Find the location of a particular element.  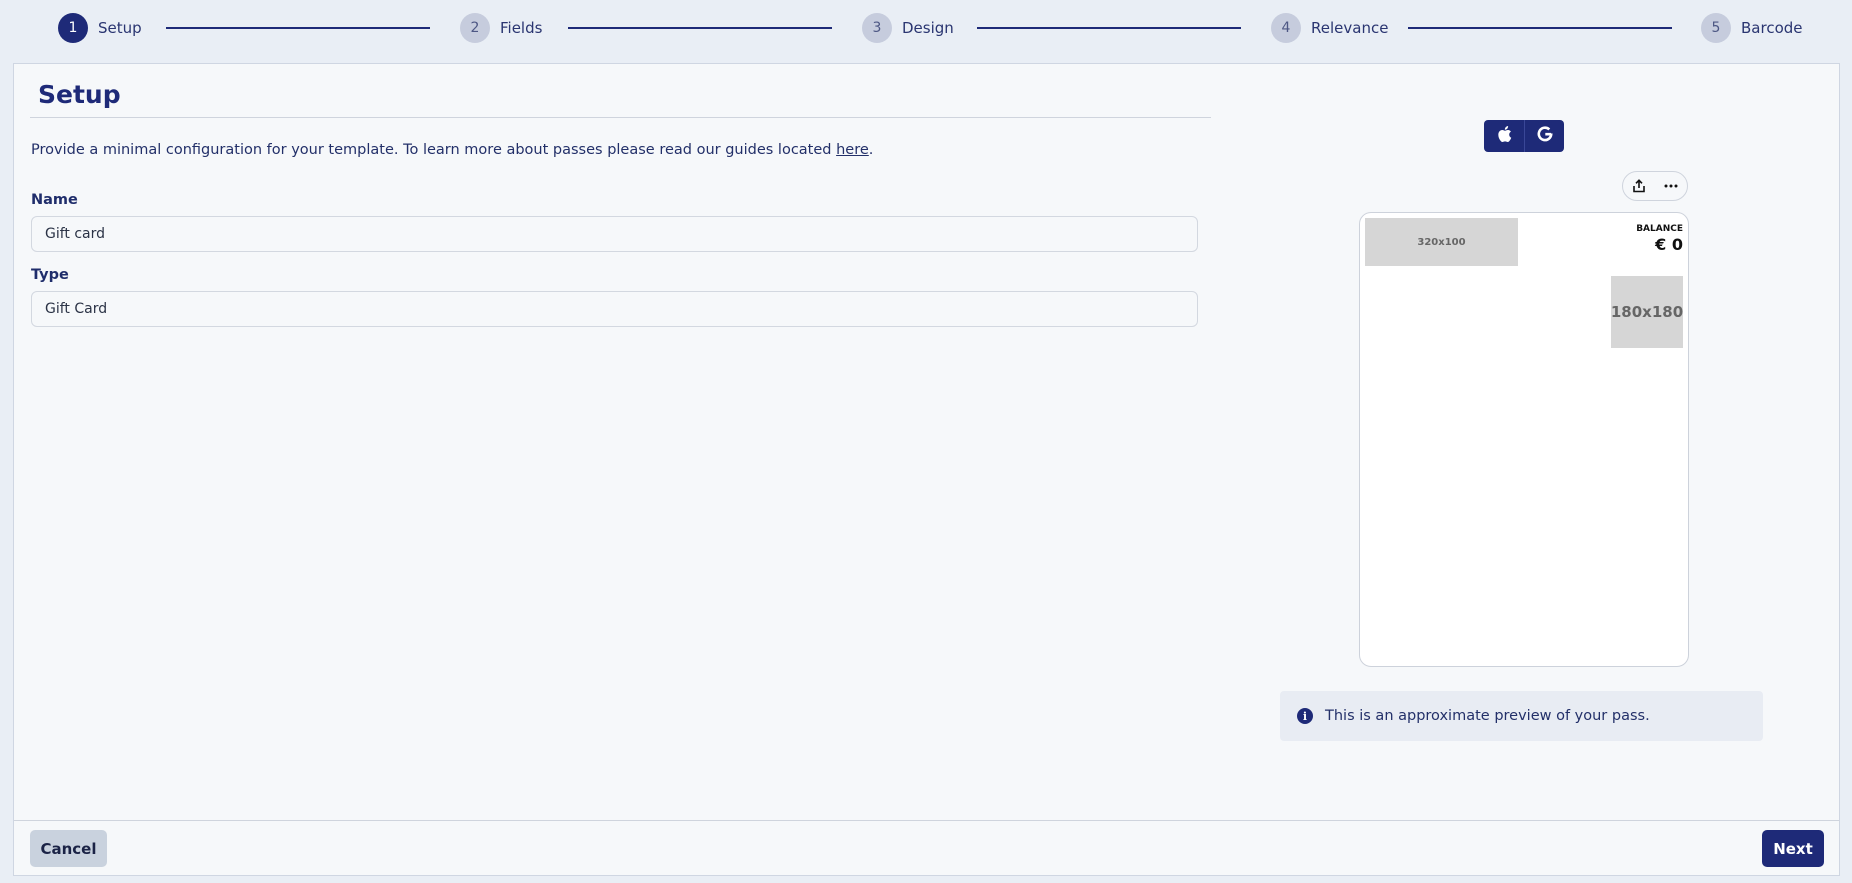

name-label: Name is located at coordinates (54, 200).